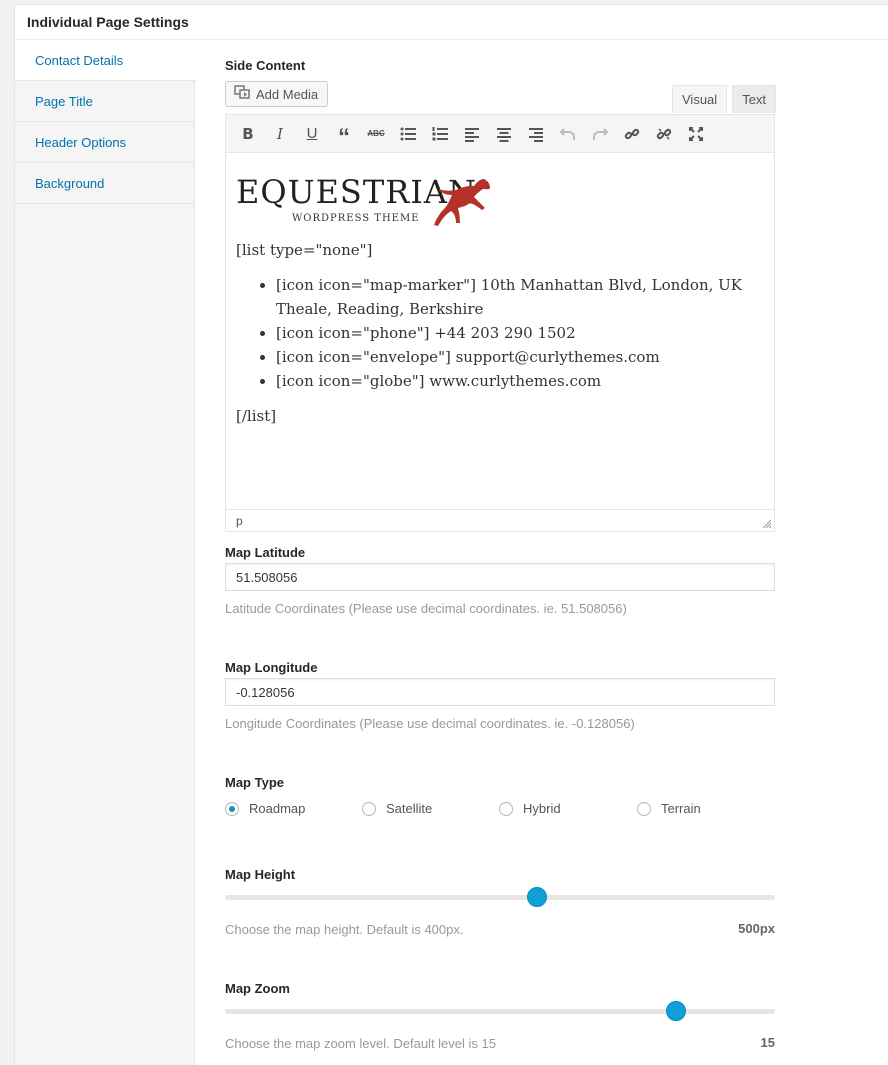 The height and width of the screenshot is (1065, 888). Describe the element at coordinates (754, 99) in the screenshot. I see `tab-text: Text` at that location.